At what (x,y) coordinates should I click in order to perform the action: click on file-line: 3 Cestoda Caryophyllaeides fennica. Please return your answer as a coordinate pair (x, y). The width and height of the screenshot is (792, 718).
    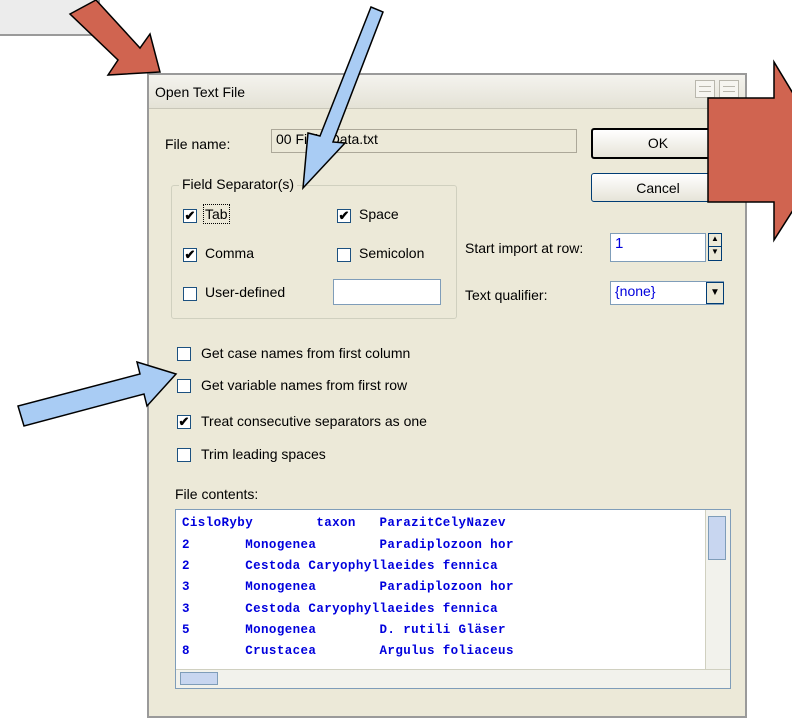
    Looking at the image, I should click on (340, 609).